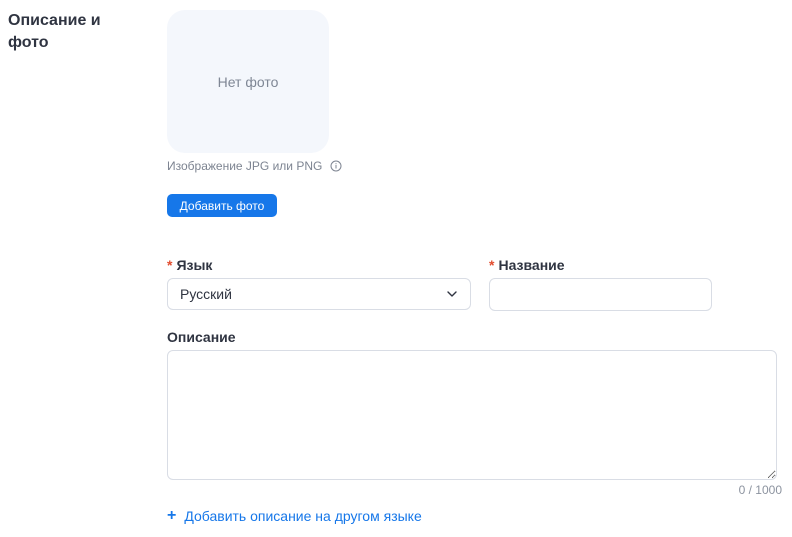 This screenshot has height=537, width=792. Describe the element at coordinates (760, 490) in the screenshot. I see `description-counter: 0 / 1000` at that location.